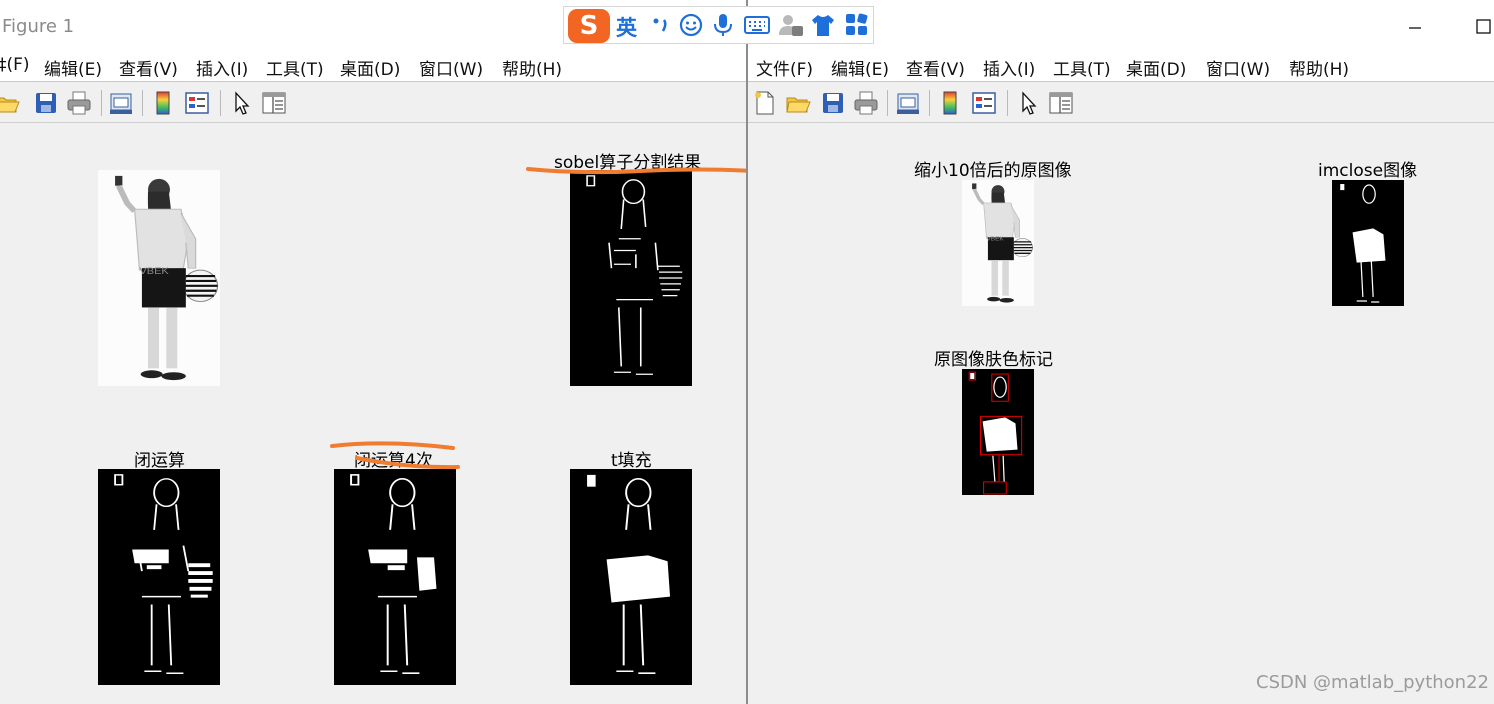 The width and height of the screenshot is (1494, 704). What do you see at coordinates (757, 25) in the screenshot?
I see `keyboard-icon` at bounding box center [757, 25].